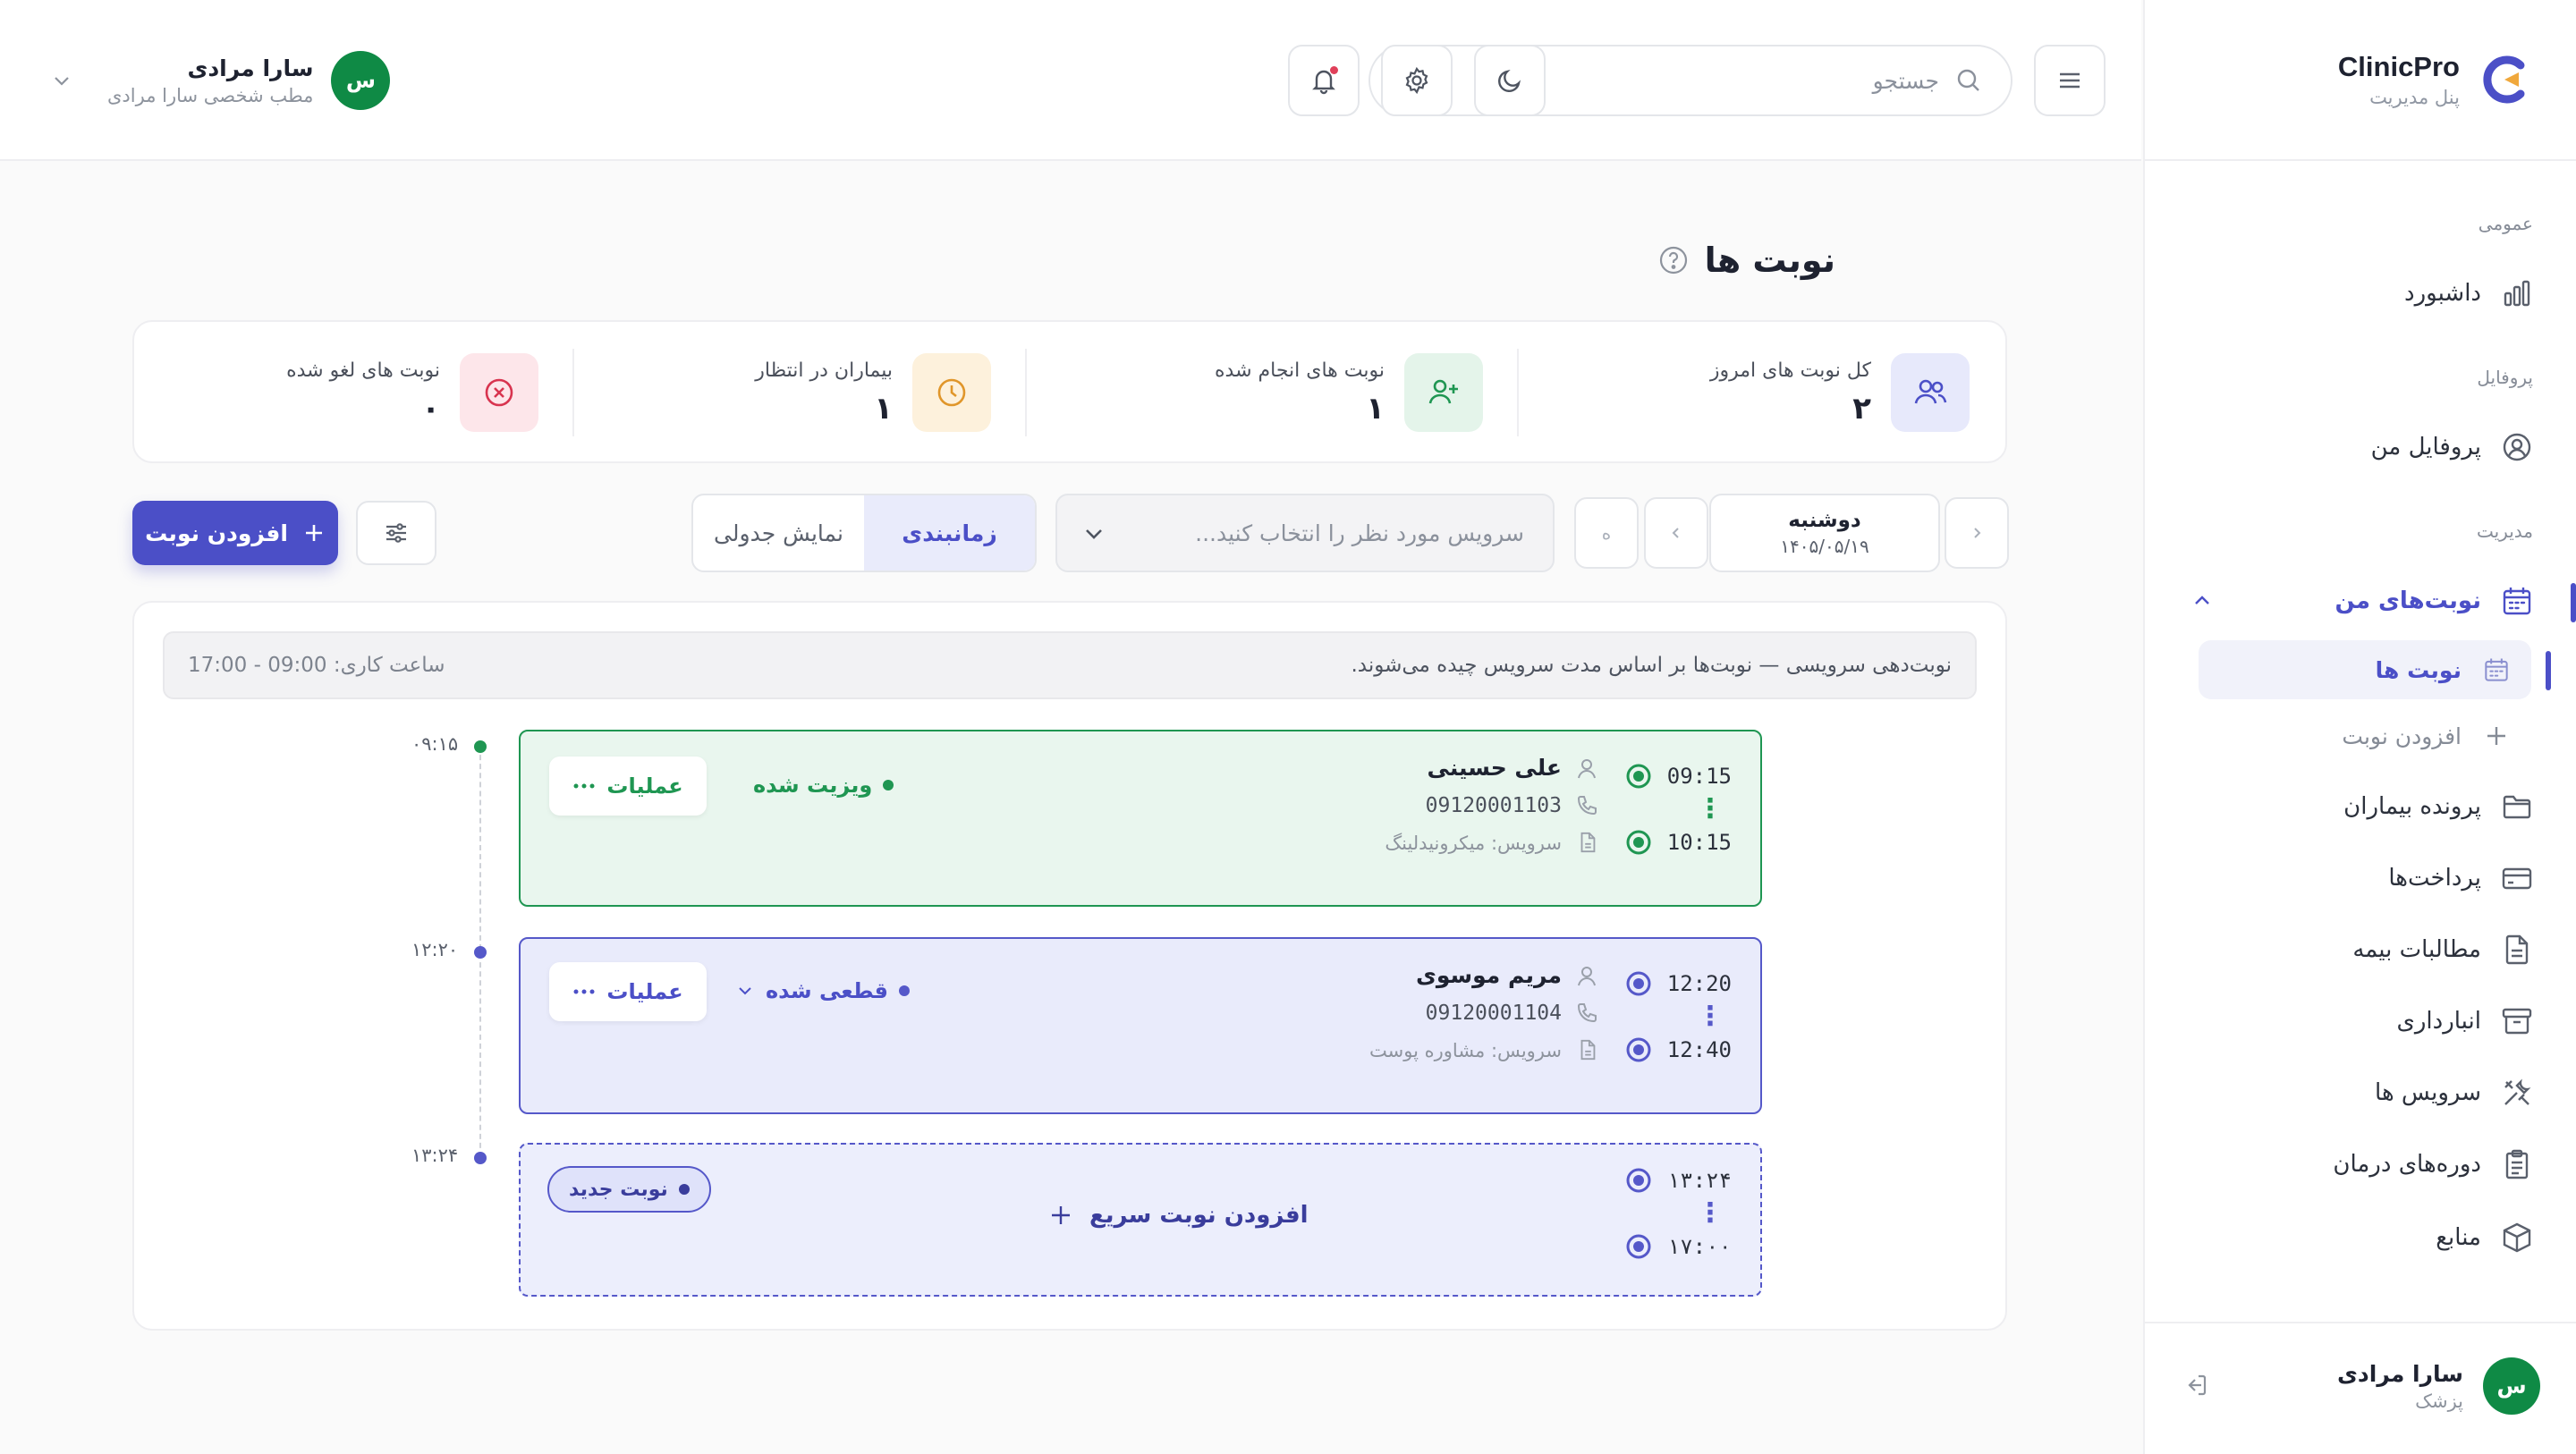  I want to click on sidebar-item-payments: پرداخت‌ها, so click(2361, 878).